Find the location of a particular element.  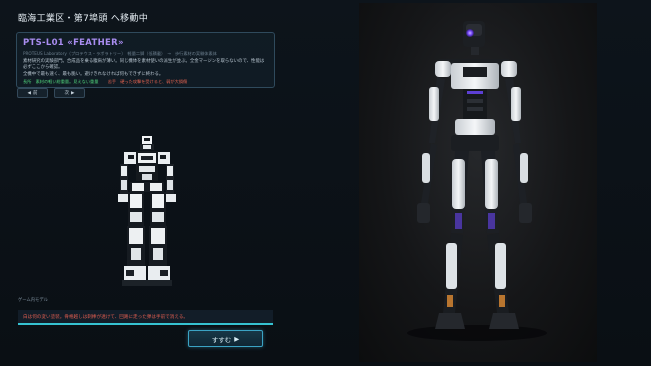

arrow-right-icon: ▶ is located at coordinates (73, 93).